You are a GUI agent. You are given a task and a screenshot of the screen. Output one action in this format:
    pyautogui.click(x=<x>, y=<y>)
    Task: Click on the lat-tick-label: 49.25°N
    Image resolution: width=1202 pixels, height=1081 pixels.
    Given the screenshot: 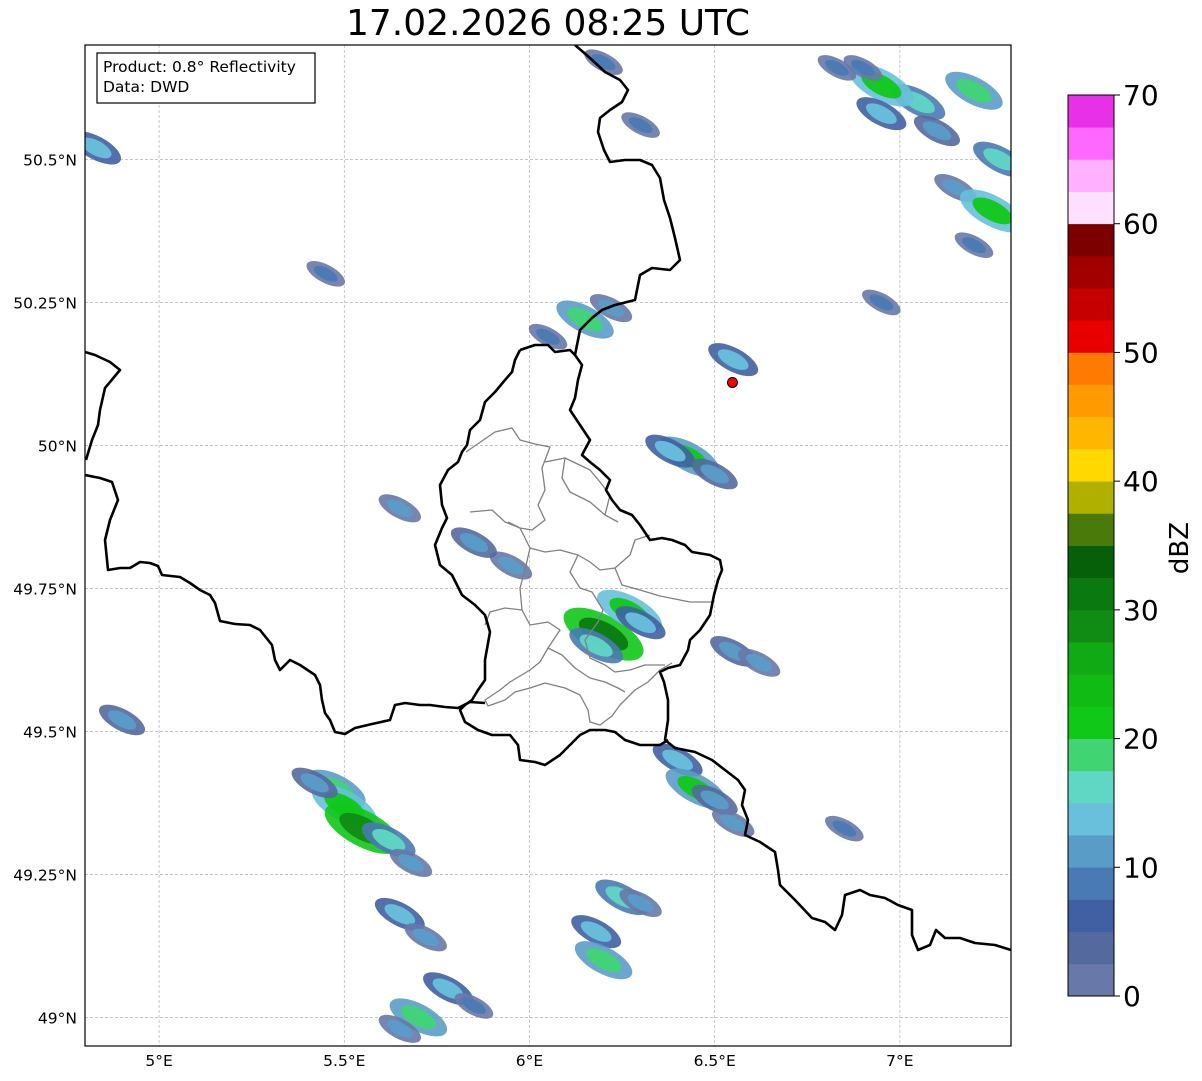 What is the action you would take?
    pyautogui.click(x=45, y=875)
    